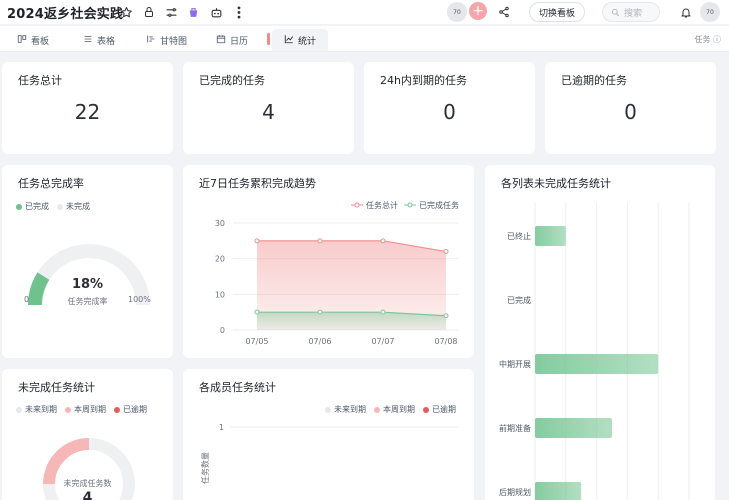 The height and width of the screenshot is (500, 729). What do you see at coordinates (151, 40) in the screenshot?
I see `gantt-icon` at bounding box center [151, 40].